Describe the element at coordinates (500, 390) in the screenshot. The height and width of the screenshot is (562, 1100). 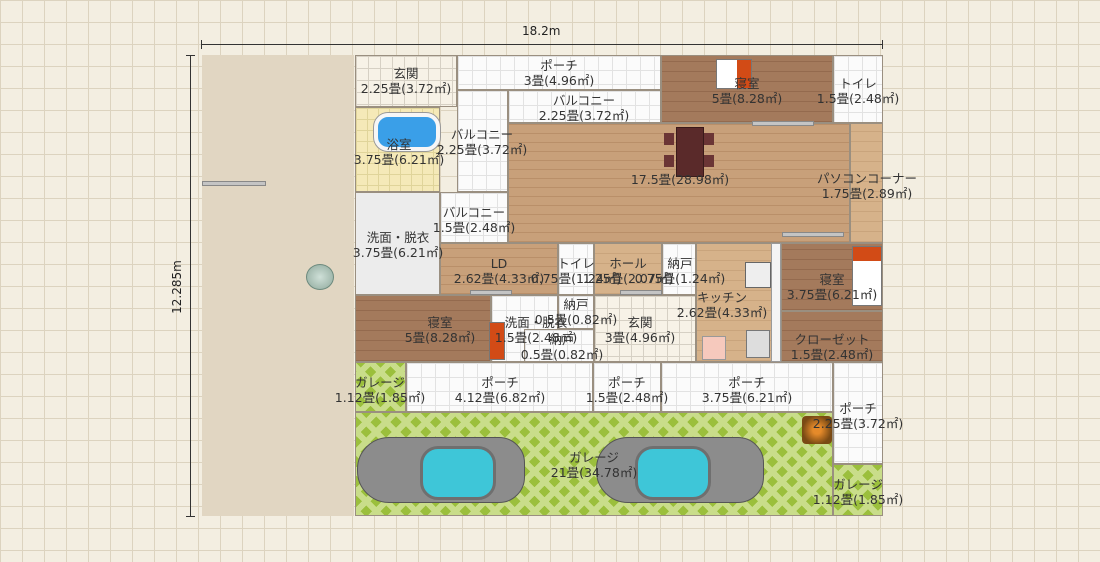
I see `label-porch-1: ポーチ 4.12畳(6.82㎡)` at that location.